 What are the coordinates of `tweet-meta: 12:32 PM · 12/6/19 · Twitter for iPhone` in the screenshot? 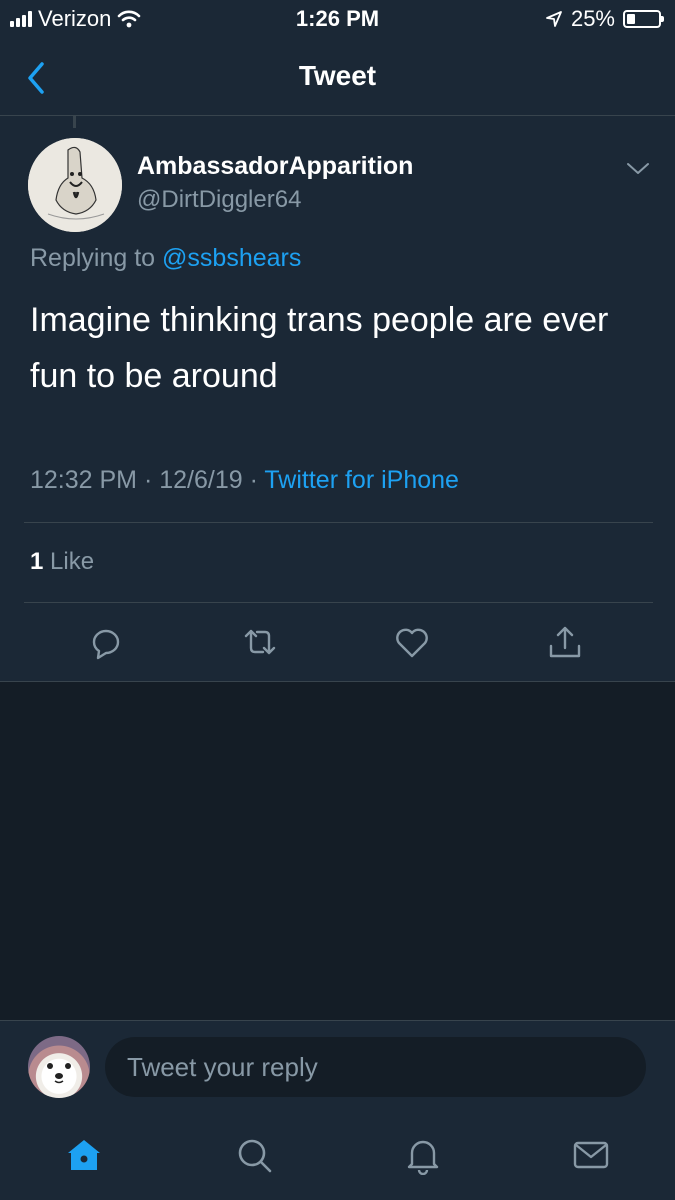 It's located at (244, 480).